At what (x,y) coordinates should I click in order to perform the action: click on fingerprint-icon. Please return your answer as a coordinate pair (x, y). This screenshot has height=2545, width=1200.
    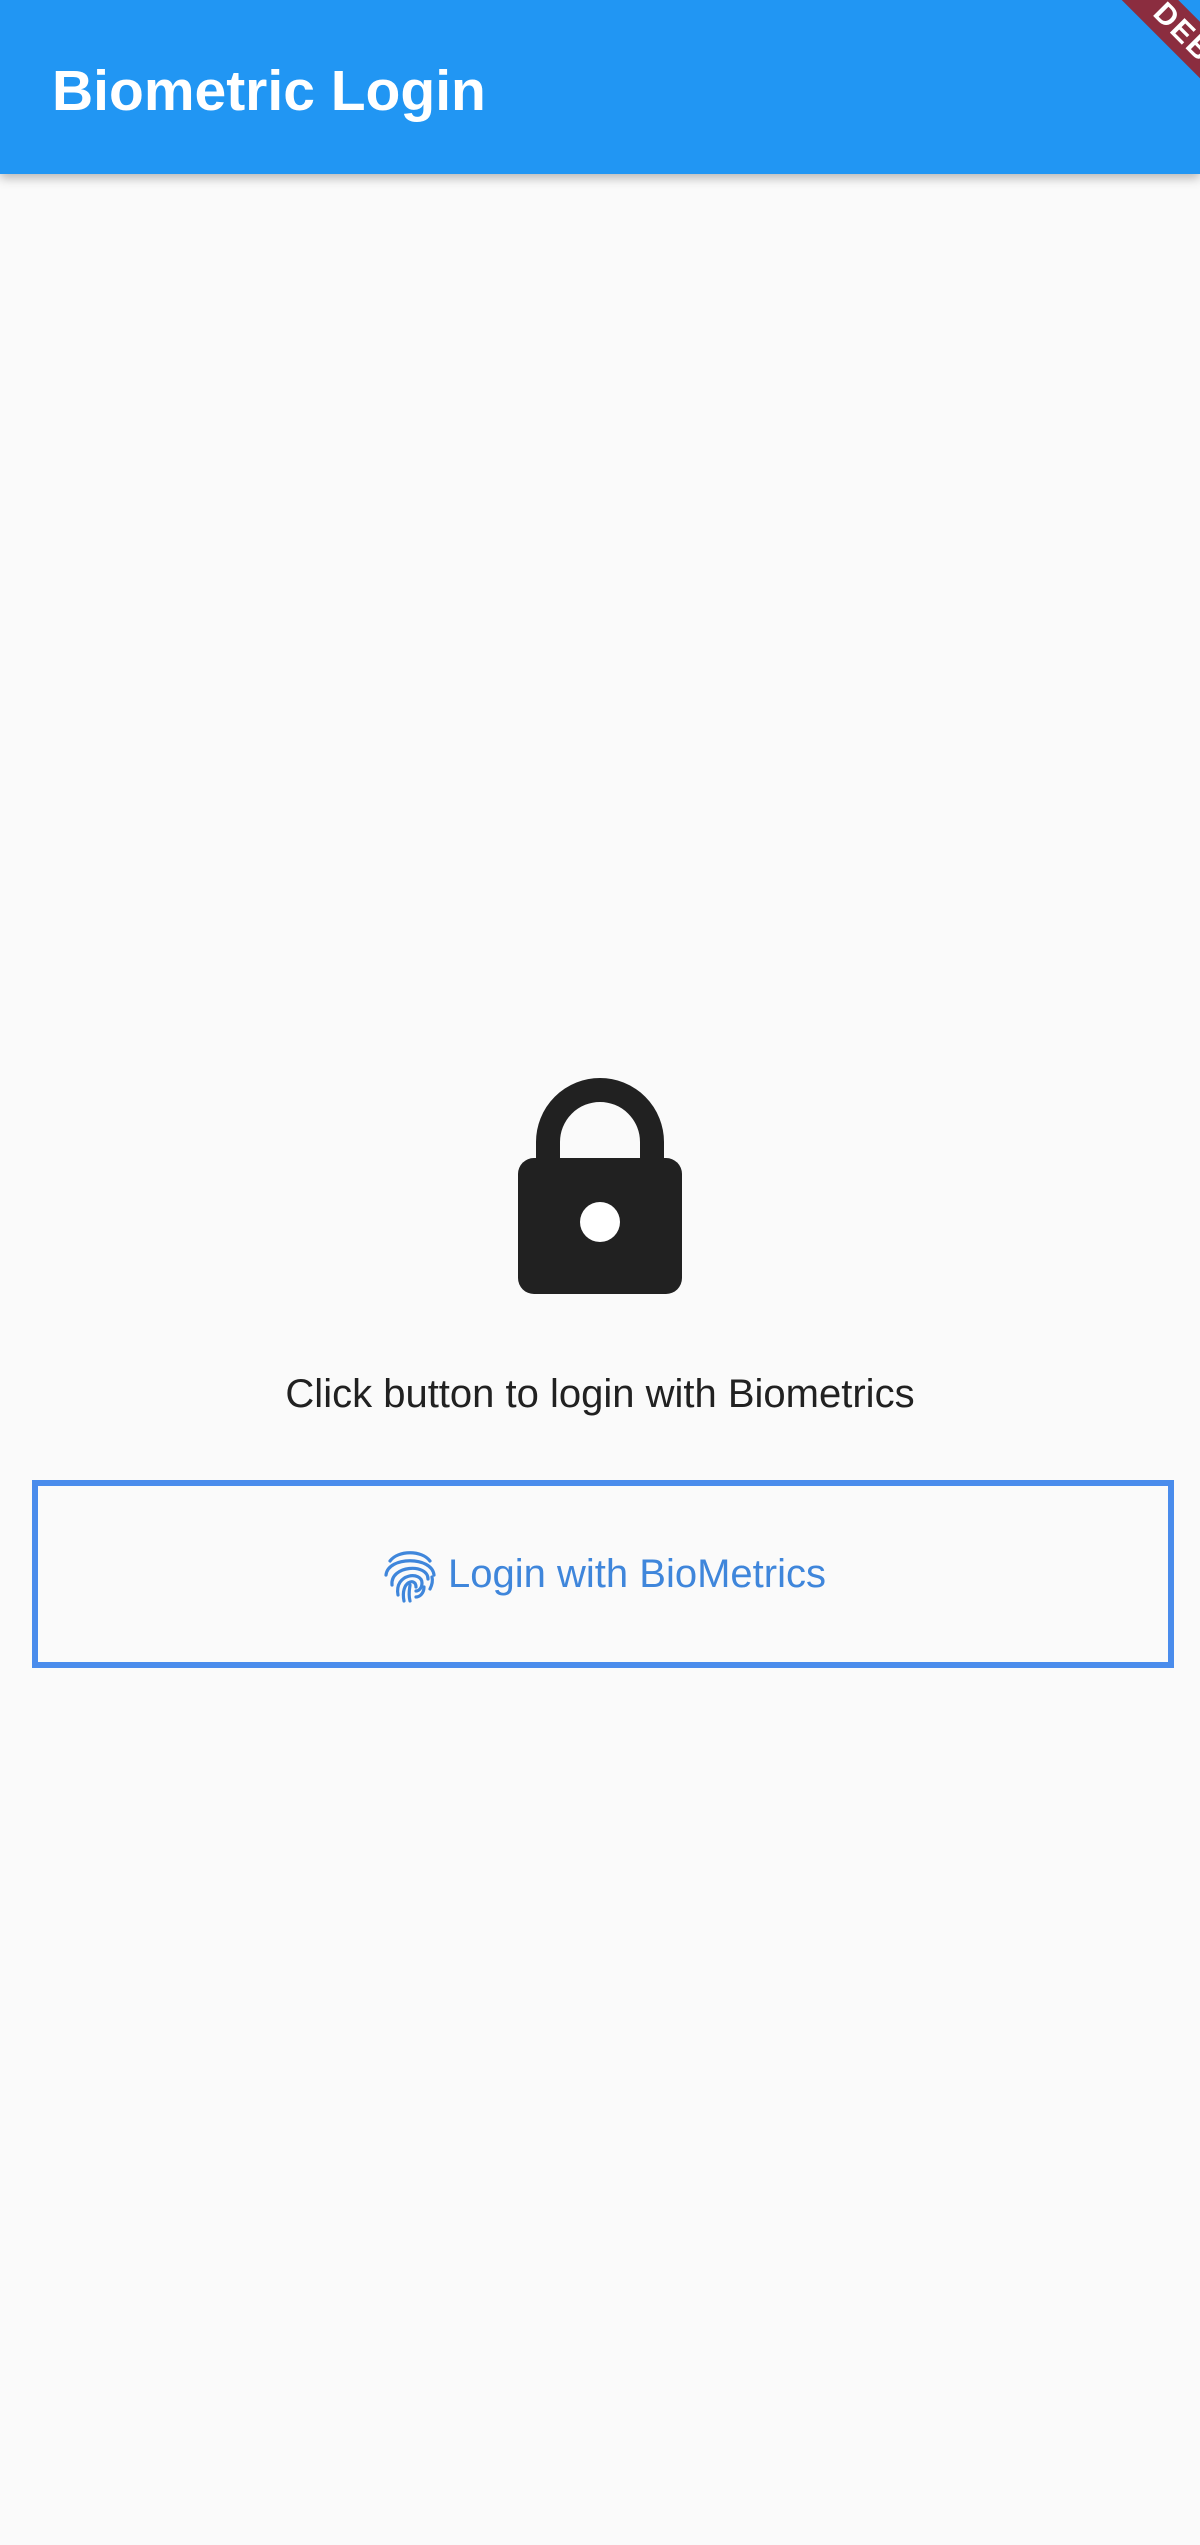
    Looking at the image, I should click on (410, 1577).